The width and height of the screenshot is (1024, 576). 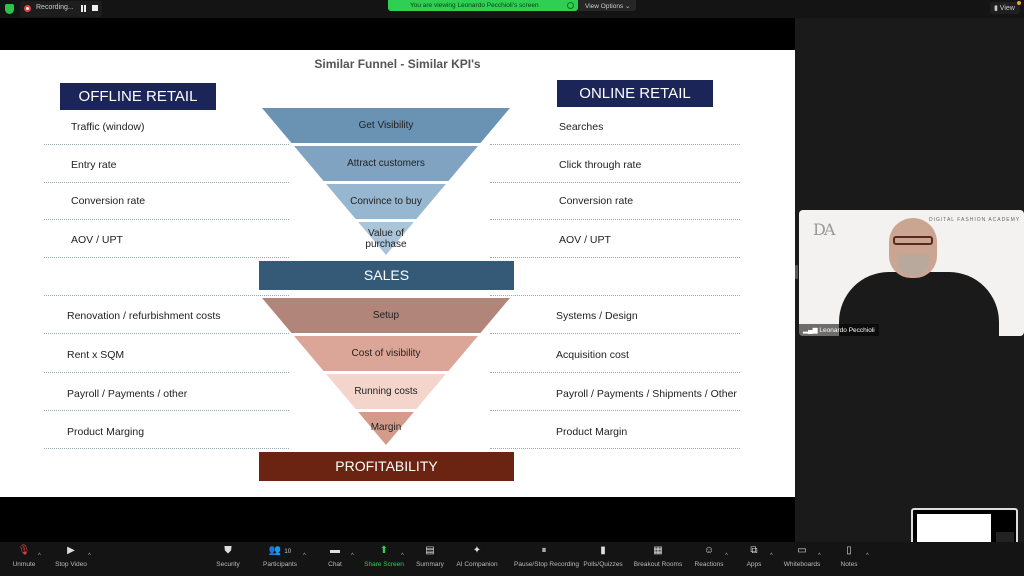 I want to click on sales-funnel-label: Value of purchase, so click(x=386, y=239).